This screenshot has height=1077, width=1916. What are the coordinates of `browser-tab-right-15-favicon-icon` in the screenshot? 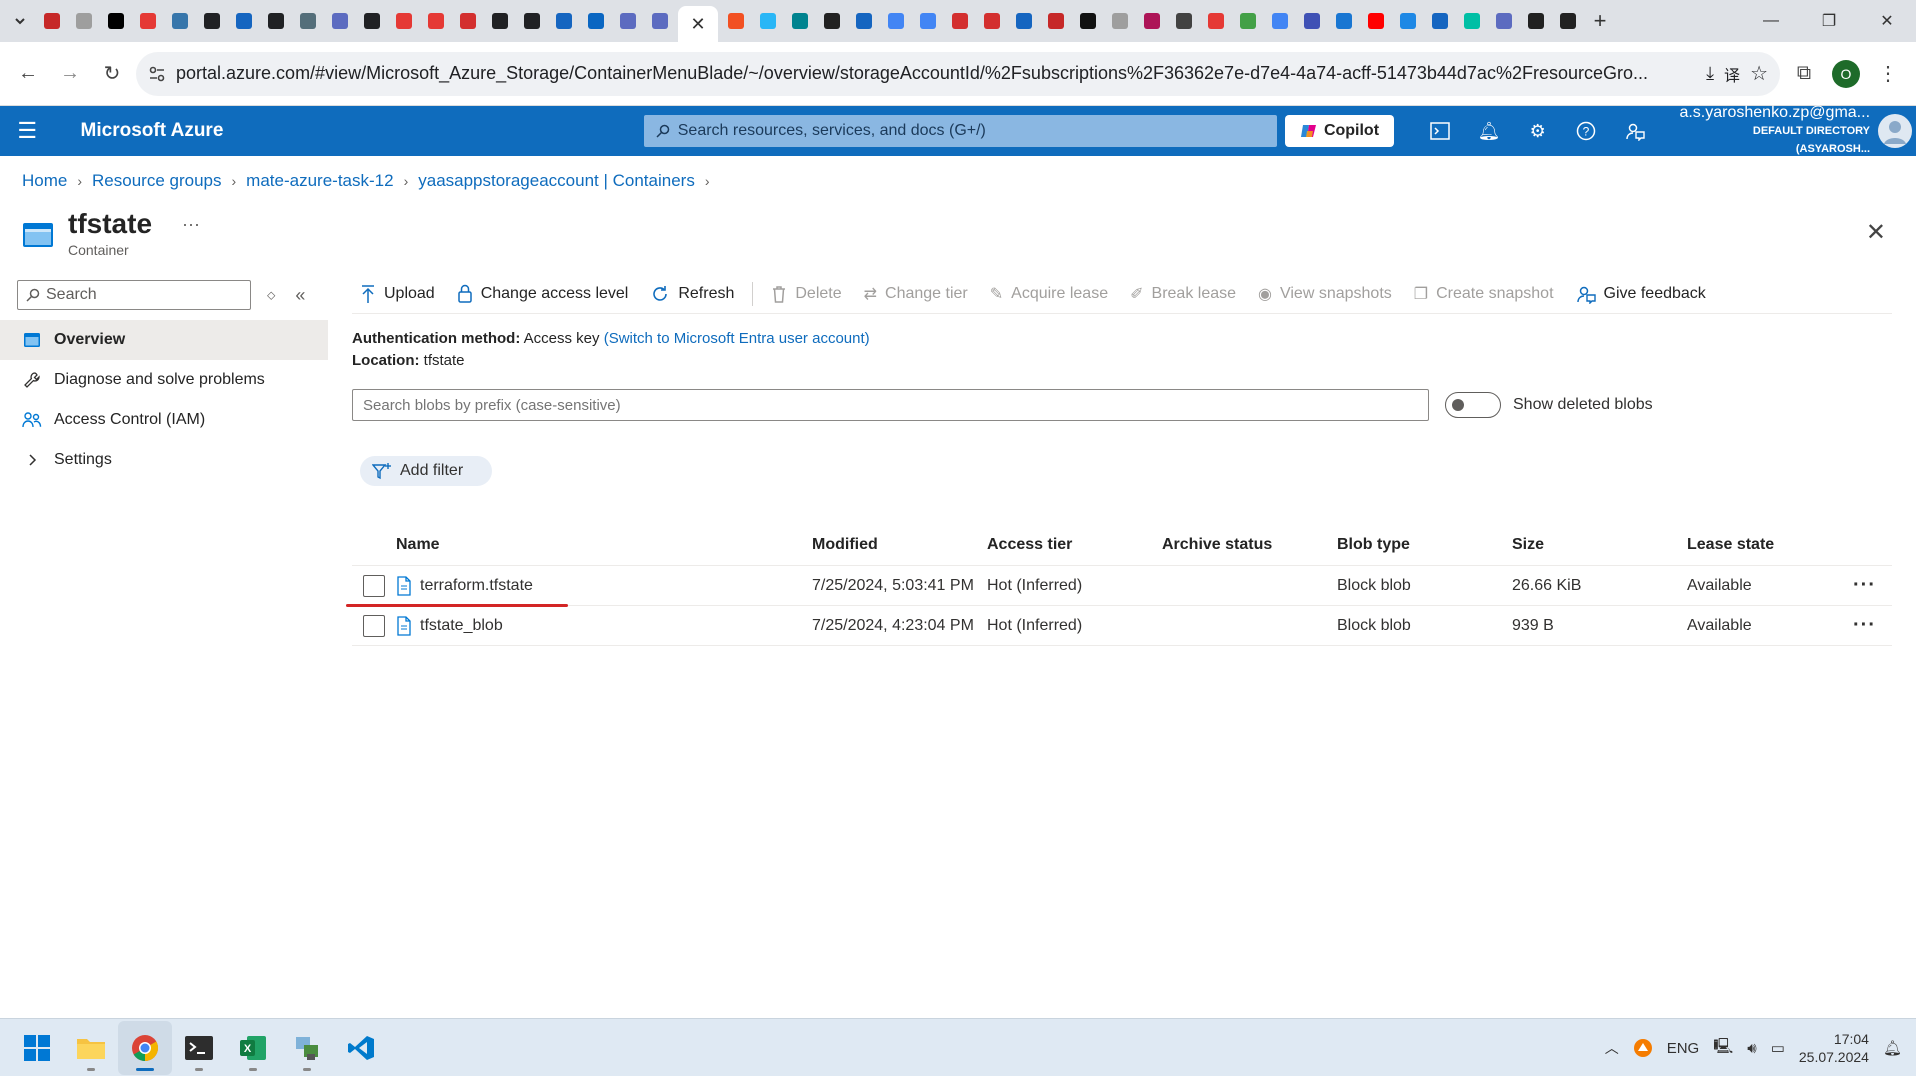 It's located at (1216, 21).